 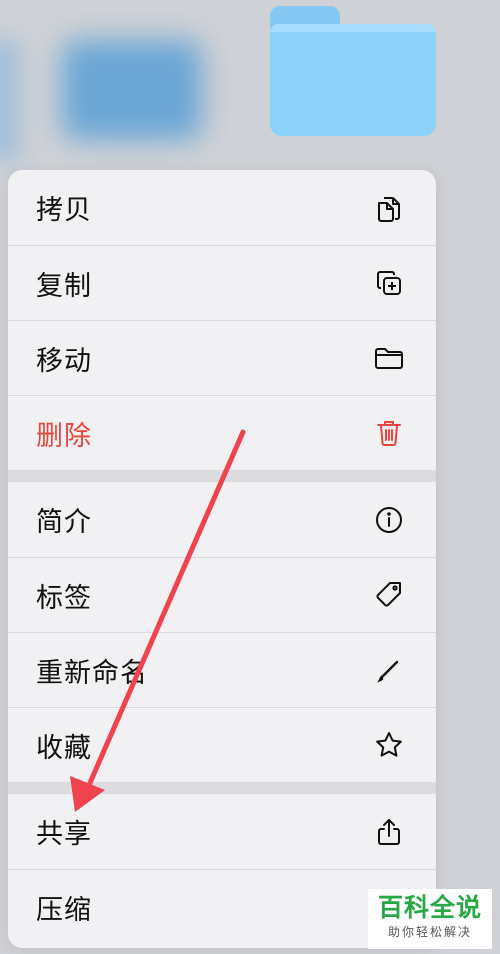 What do you see at coordinates (389, 208) in the screenshot?
I see `copy-icon` at bounding box center [389, 208].